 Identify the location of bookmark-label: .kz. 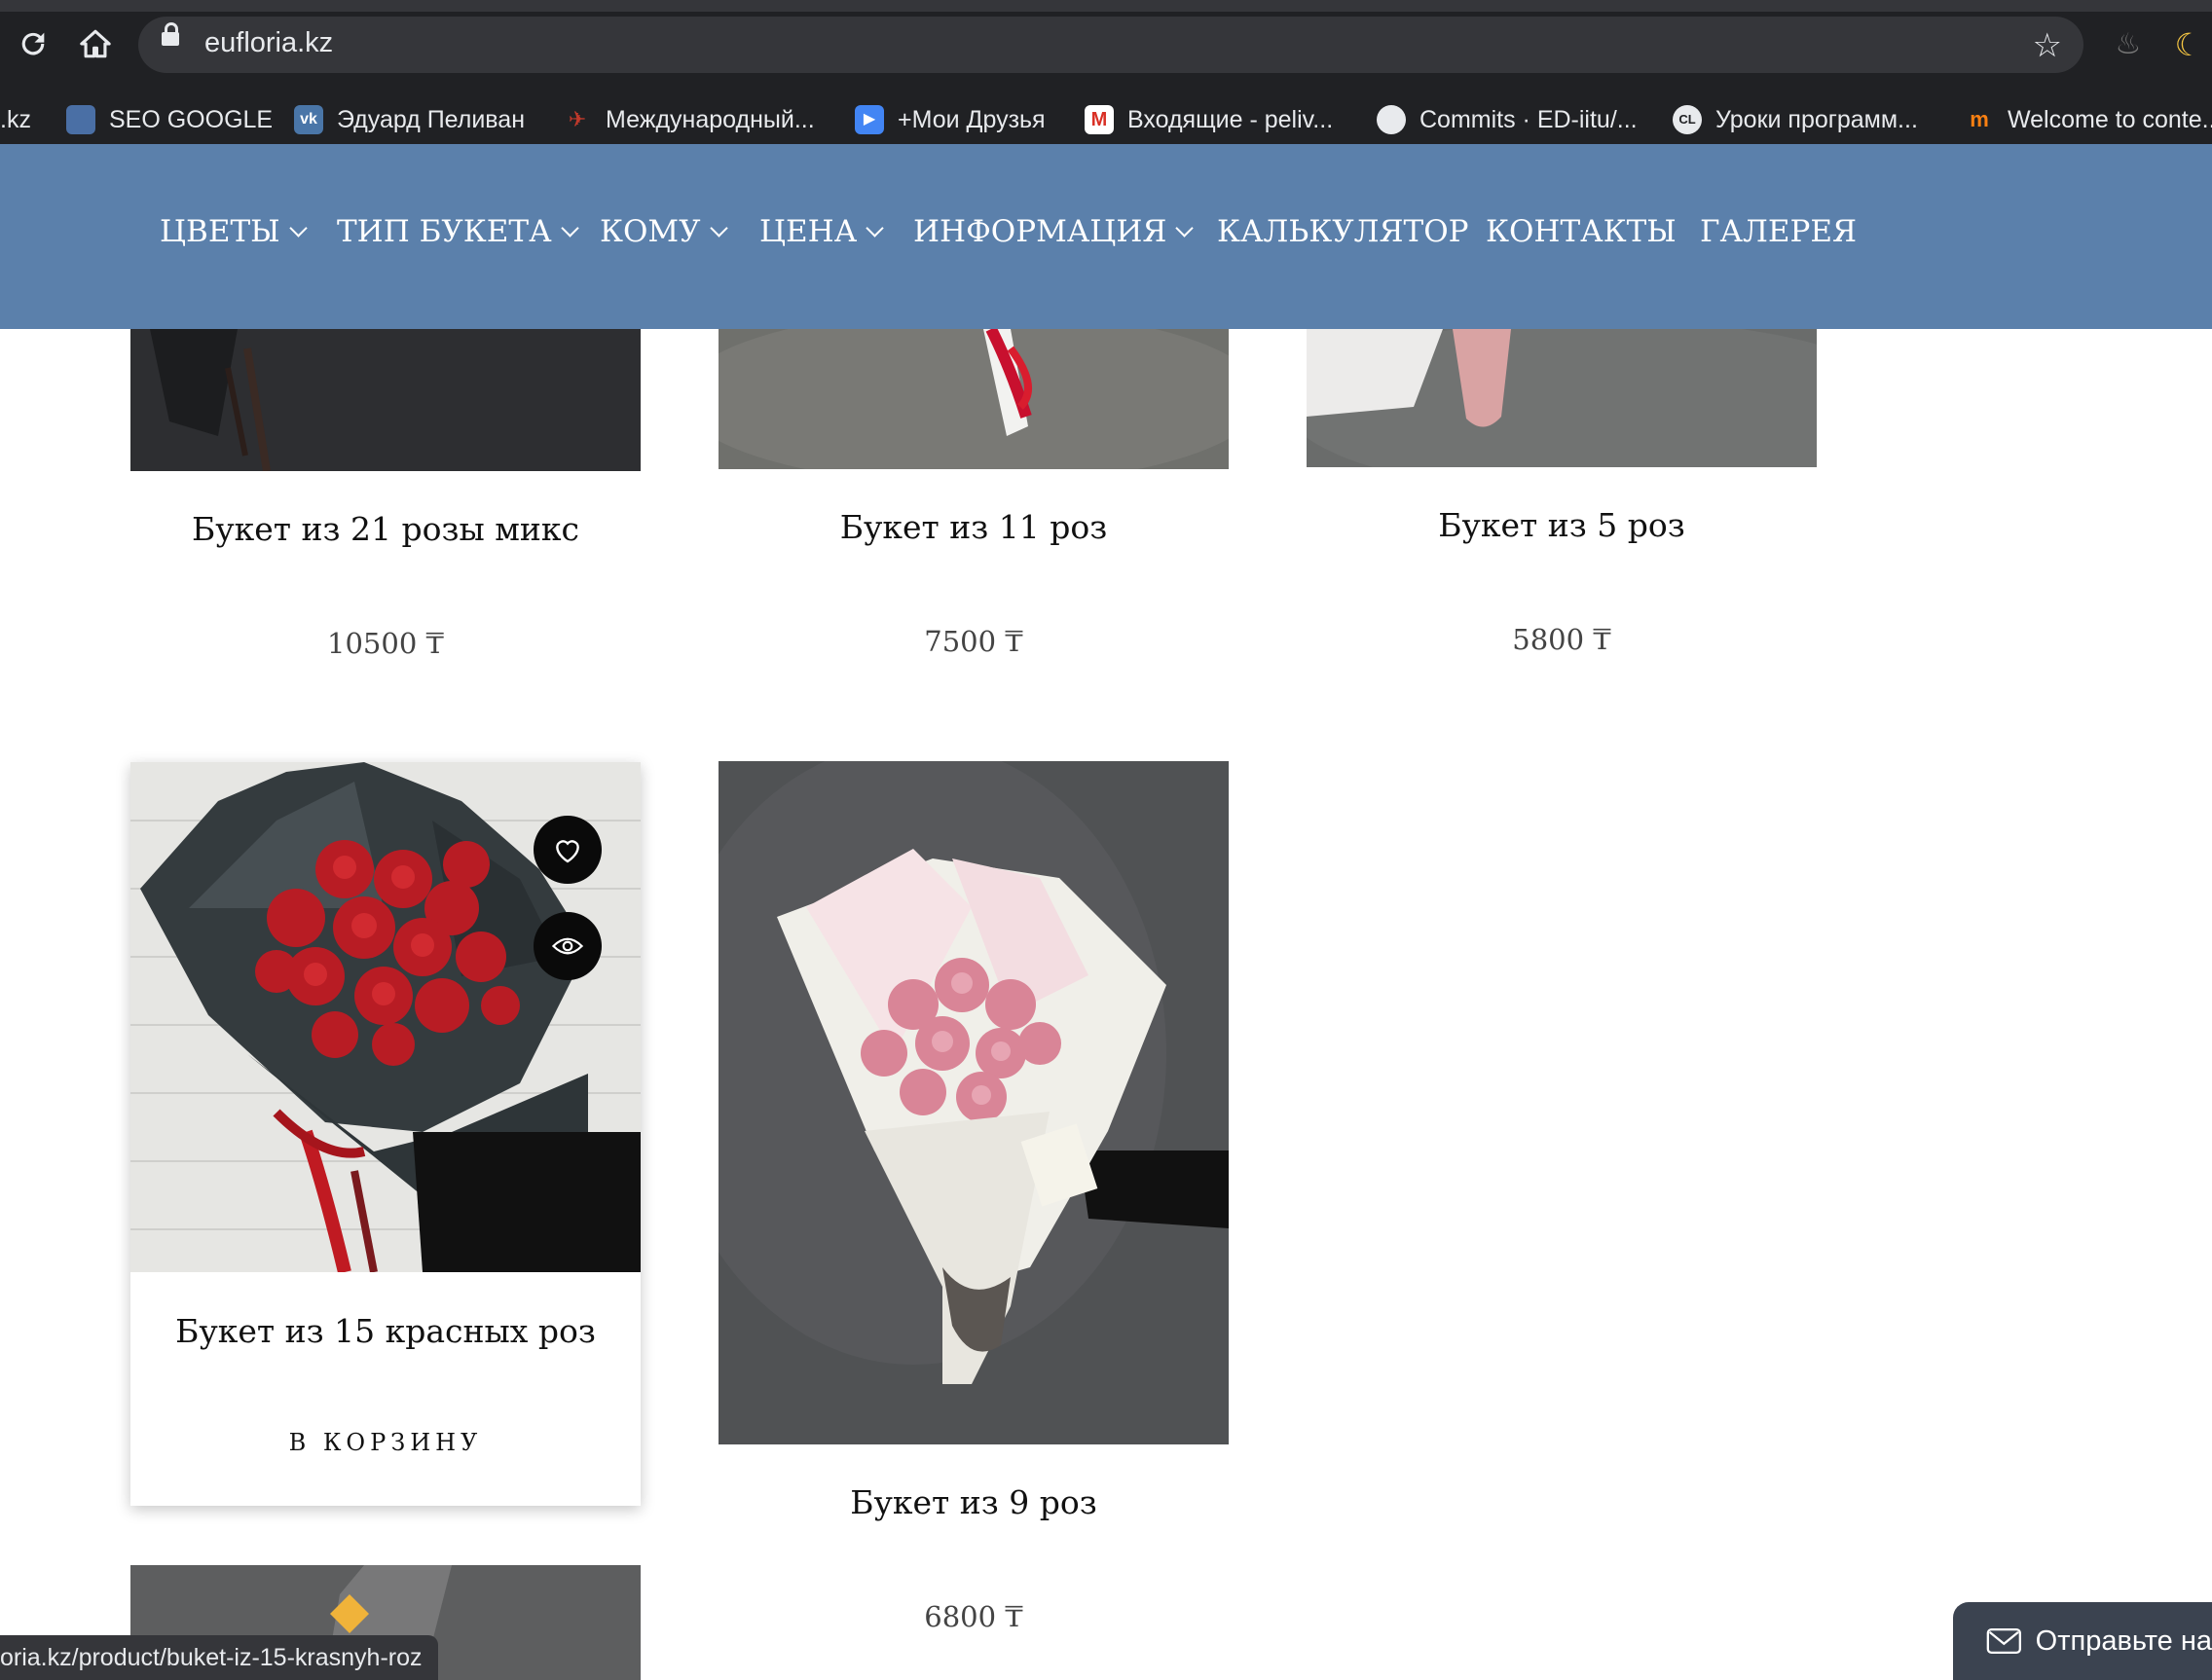
(15, 119).